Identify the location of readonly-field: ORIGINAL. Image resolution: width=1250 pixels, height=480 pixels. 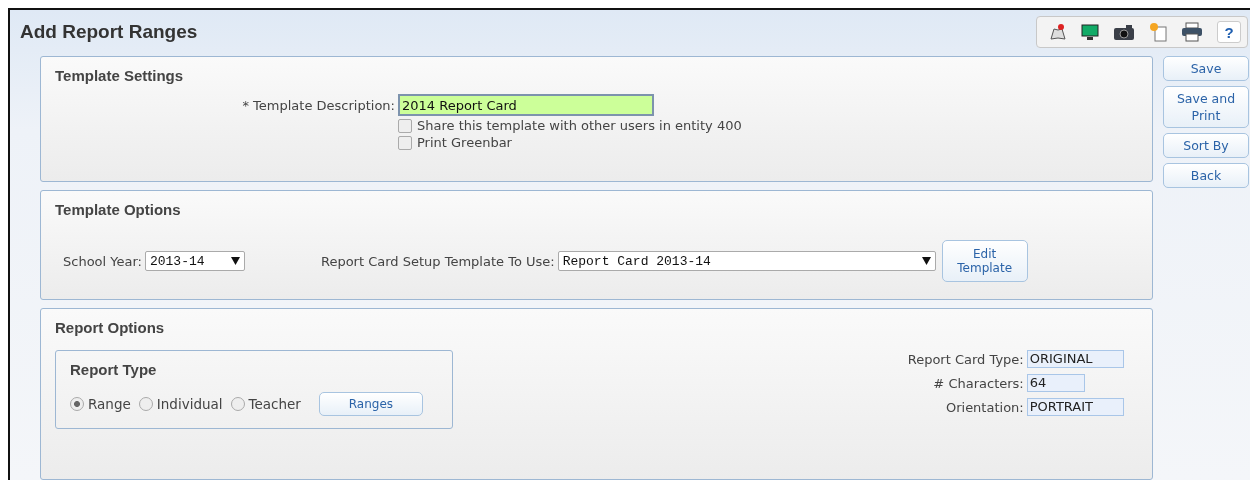
(1075, 359).